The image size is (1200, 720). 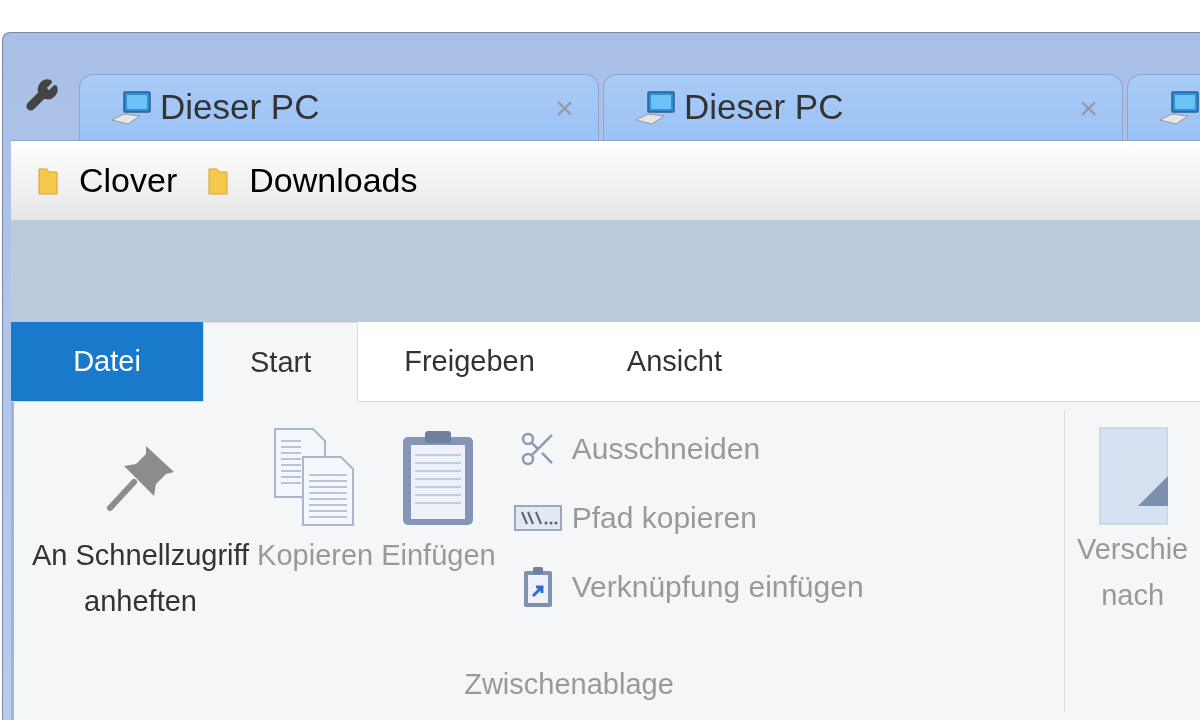 I want to click on group-label: Zwischenablage, so click(x=569, y=684).